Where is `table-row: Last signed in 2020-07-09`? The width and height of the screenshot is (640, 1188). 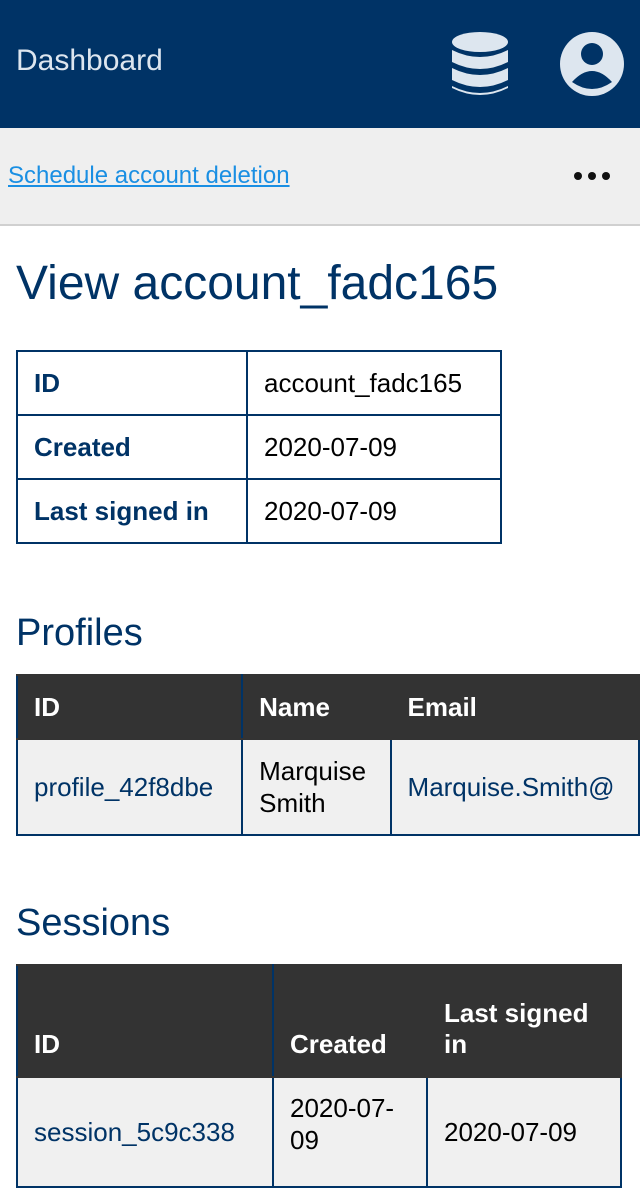
table-row: Last signed in 2020-07-09 is located at coordinates (259, 511).